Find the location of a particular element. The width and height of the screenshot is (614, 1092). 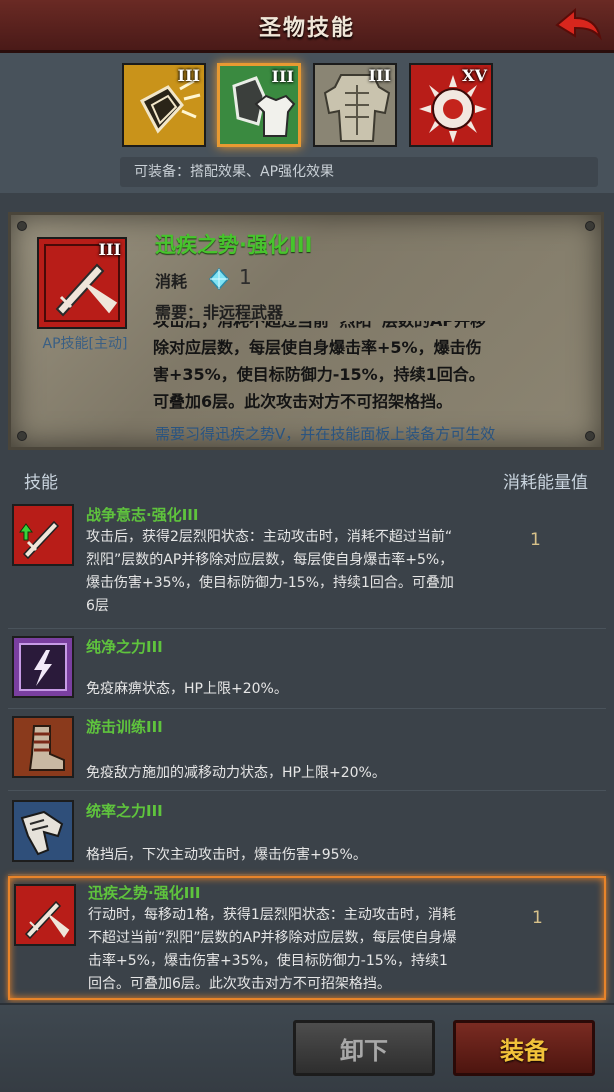

skill-description: 格挡后，下次主动攻击时，爆击伤害+95%。 is located at coordinates (226, 855).